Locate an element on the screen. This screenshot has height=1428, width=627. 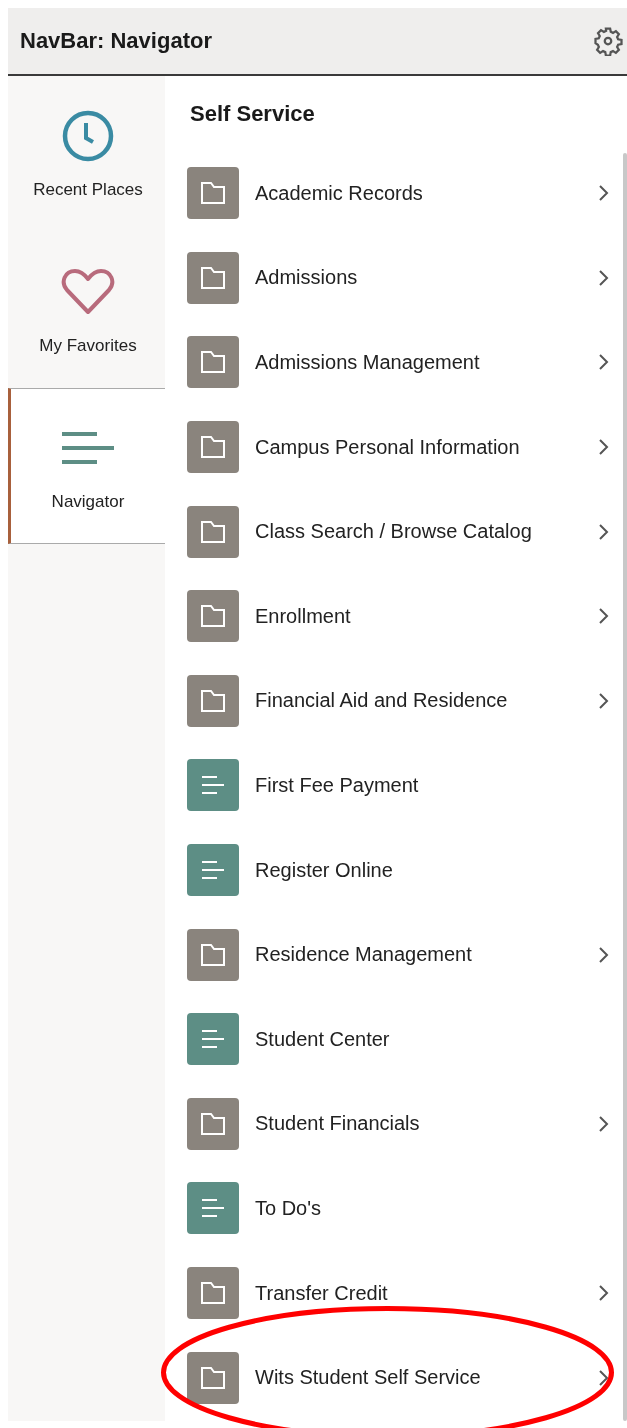
header-title: NavBar: Navigator is located at coordinates (116, 41).